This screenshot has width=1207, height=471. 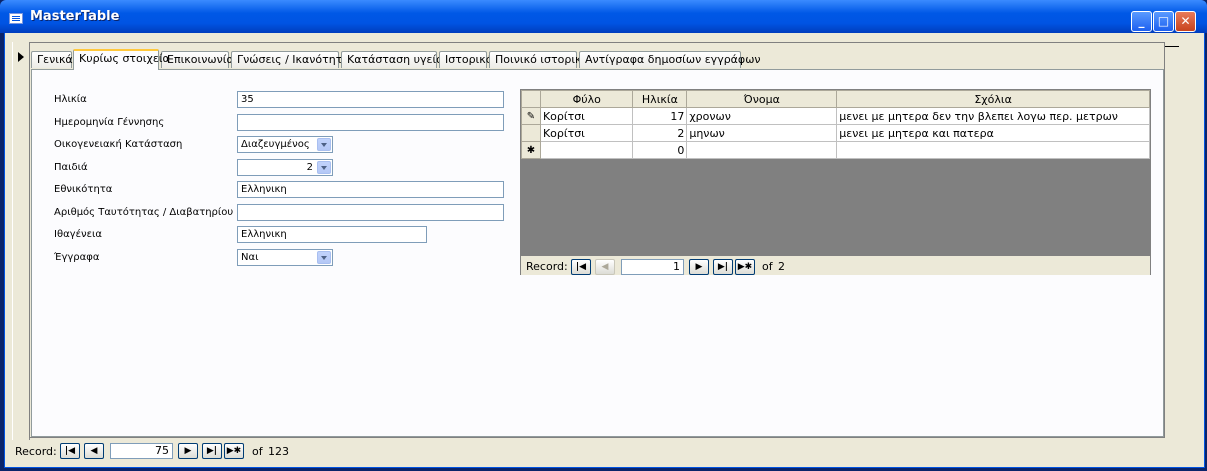 I want to click on new-record-asterisk-icon: ✱, so click(x=531, y=150).